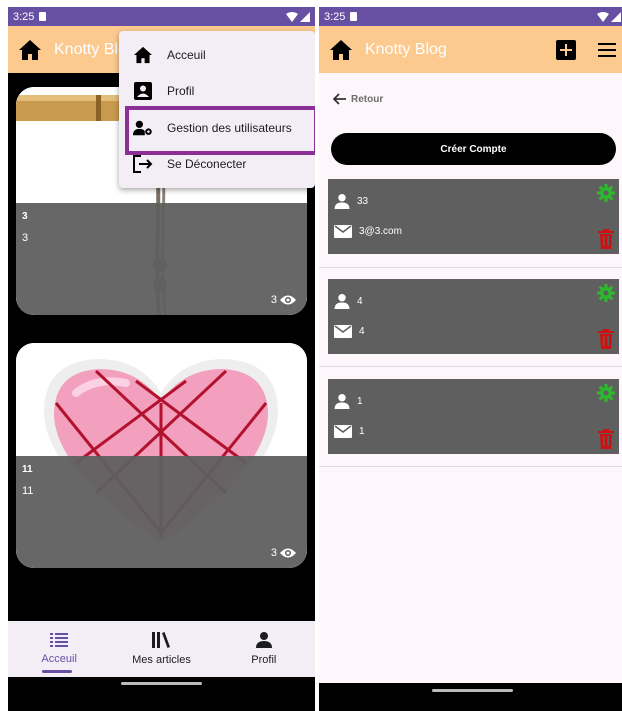 This screenshot has height=711, width=622. What do you see at coordinates (186, 55) in the screenshot?
I see `menu-item-label: Acceuil` at bounding box center [186, 55].